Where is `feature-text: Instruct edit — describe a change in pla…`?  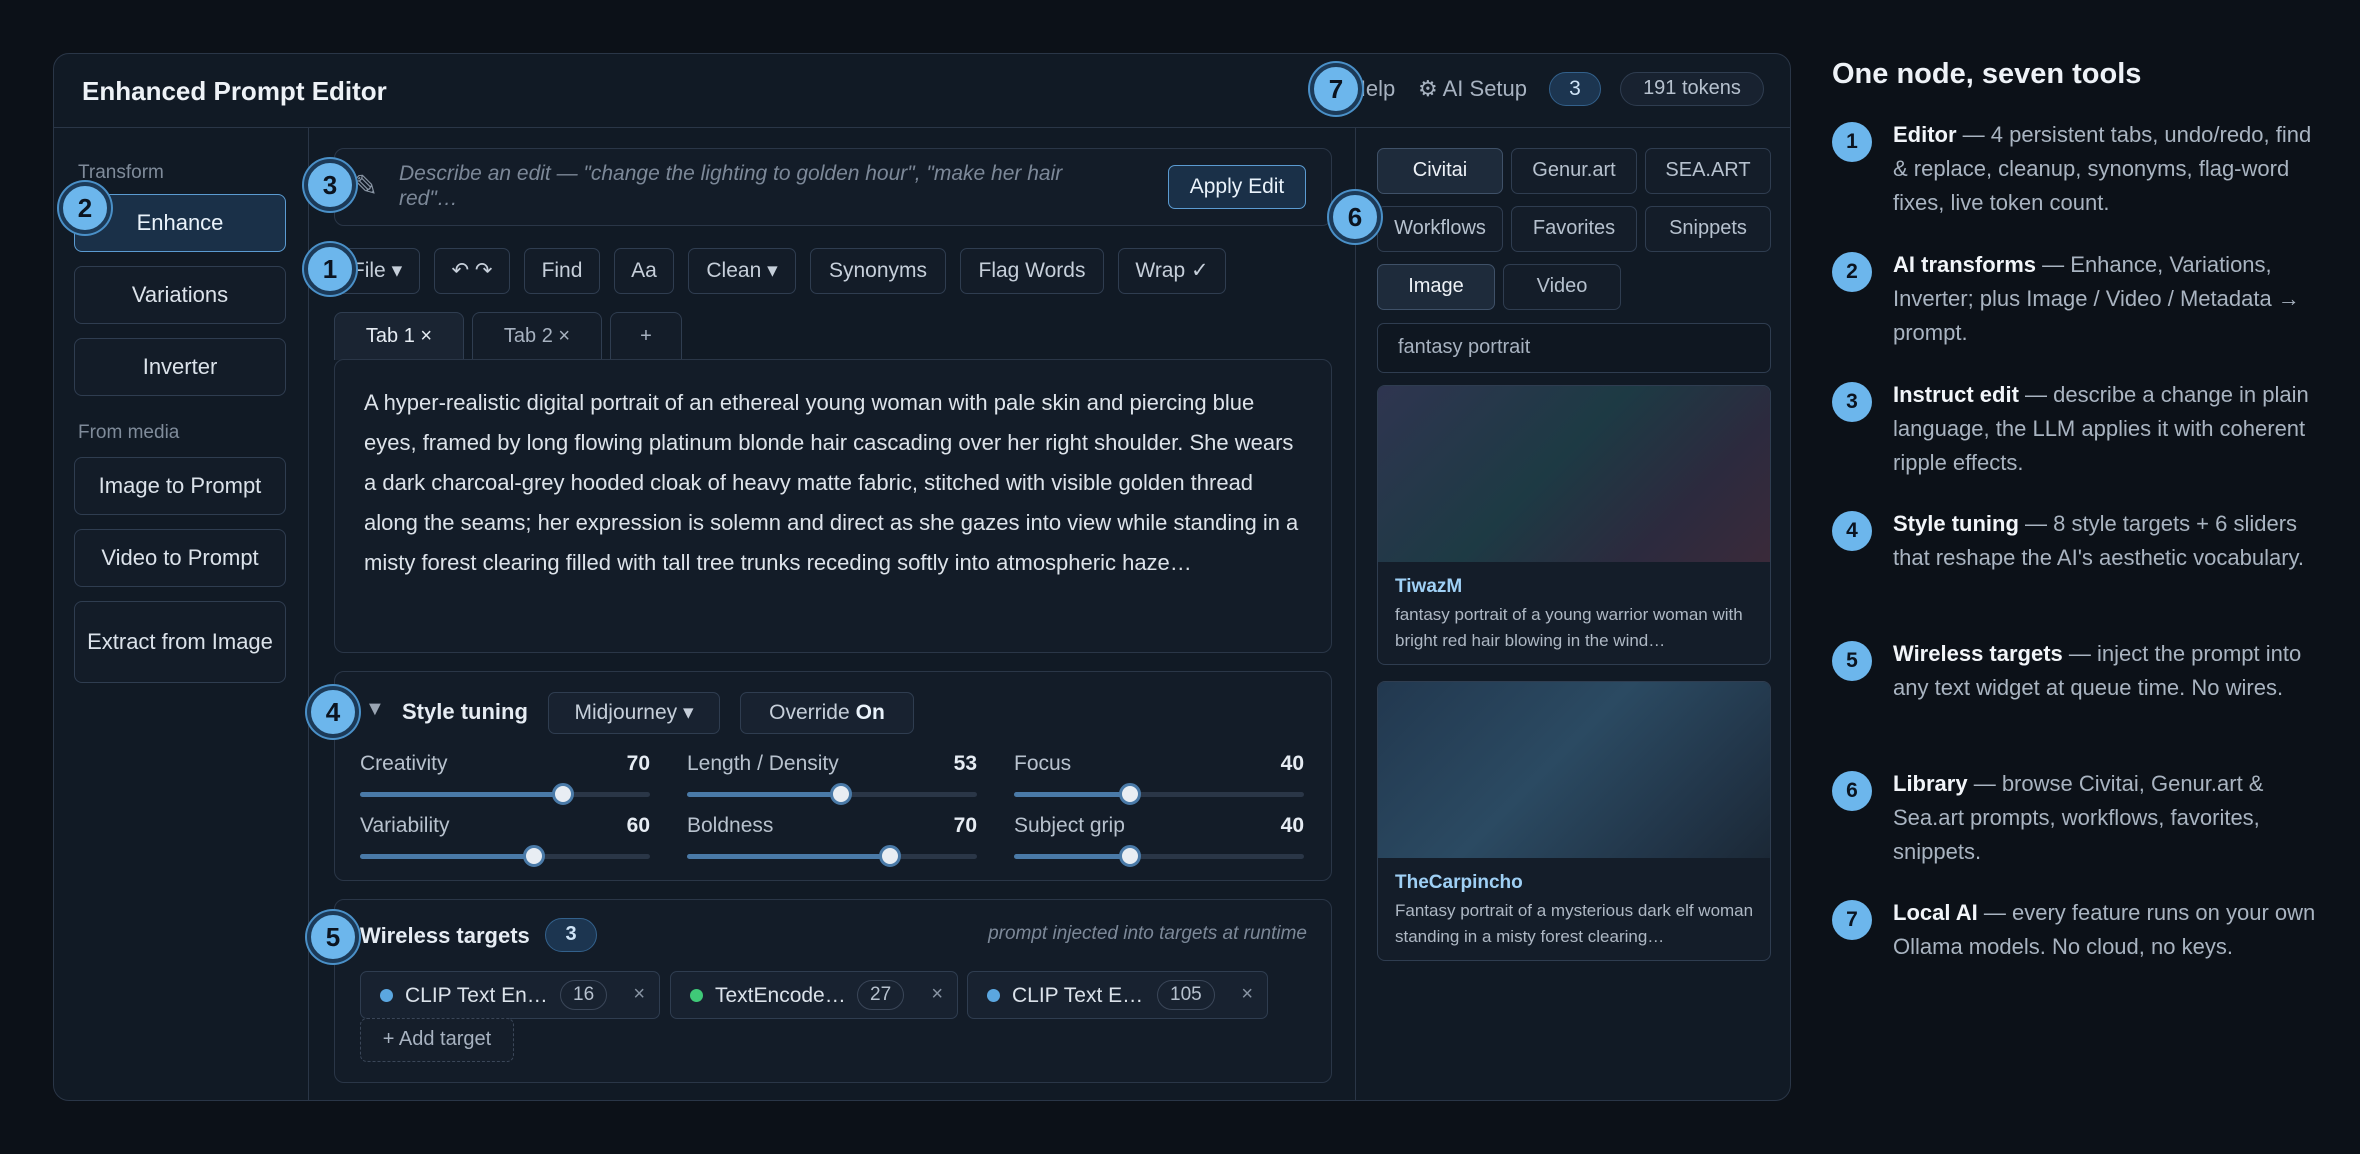
feature-text: Instruct edit — describe a change in pla… is located at coordinates (2111, 429).